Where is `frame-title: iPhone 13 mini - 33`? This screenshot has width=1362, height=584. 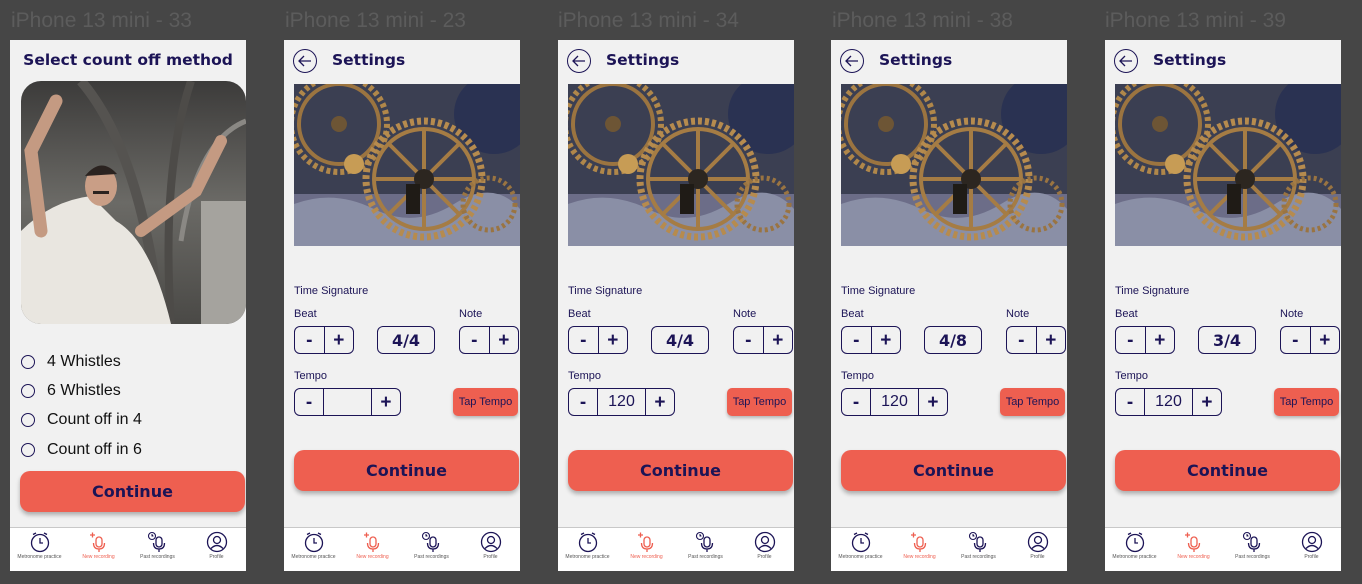 frame-title: iPhone 13 mini - 33 is located at coordinates (101, 20).